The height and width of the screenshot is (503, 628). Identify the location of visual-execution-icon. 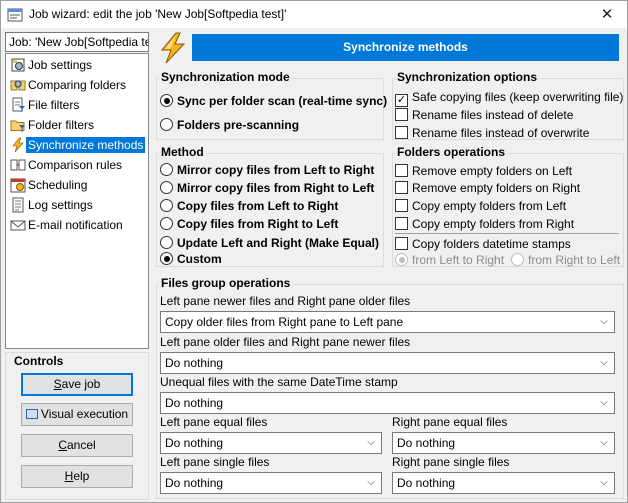
(31, 414).